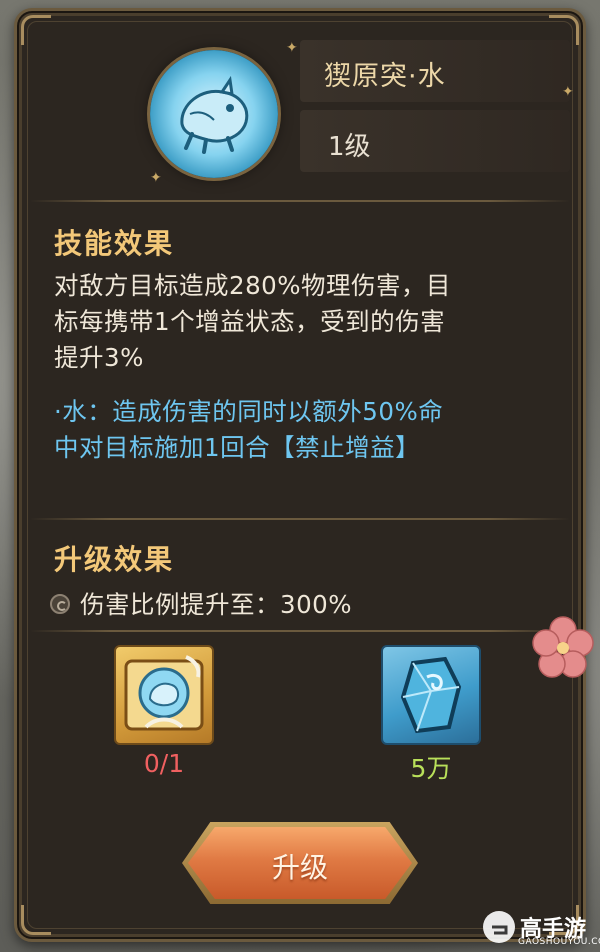 Image resolution: width=600 pixels, height=952 pixels. I want to click on effect-description: 对敌方目标造成280%物理伤害，目 标每携带1个增益状态，受到的伤害 提升3%, so click(309, 322).